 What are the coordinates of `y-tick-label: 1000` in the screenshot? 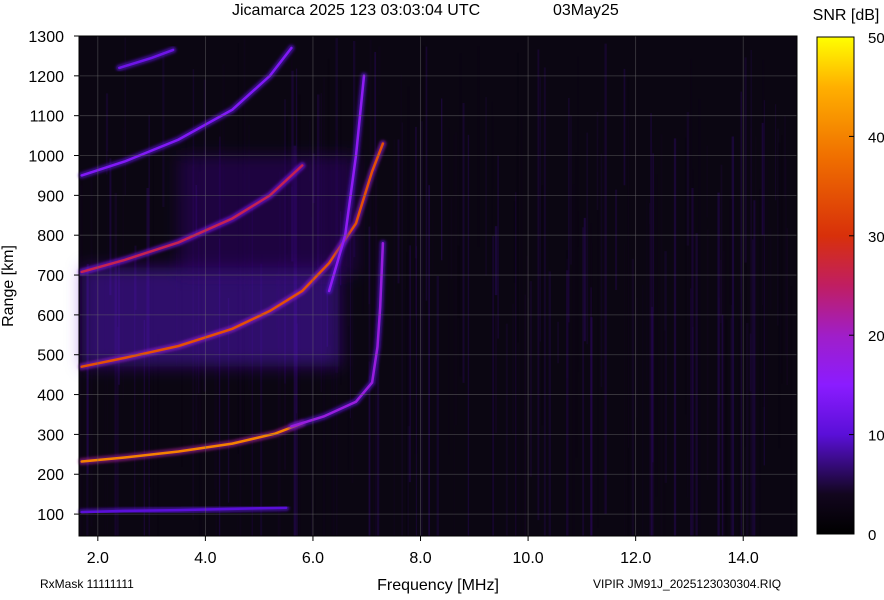 It's located at (46, 157).